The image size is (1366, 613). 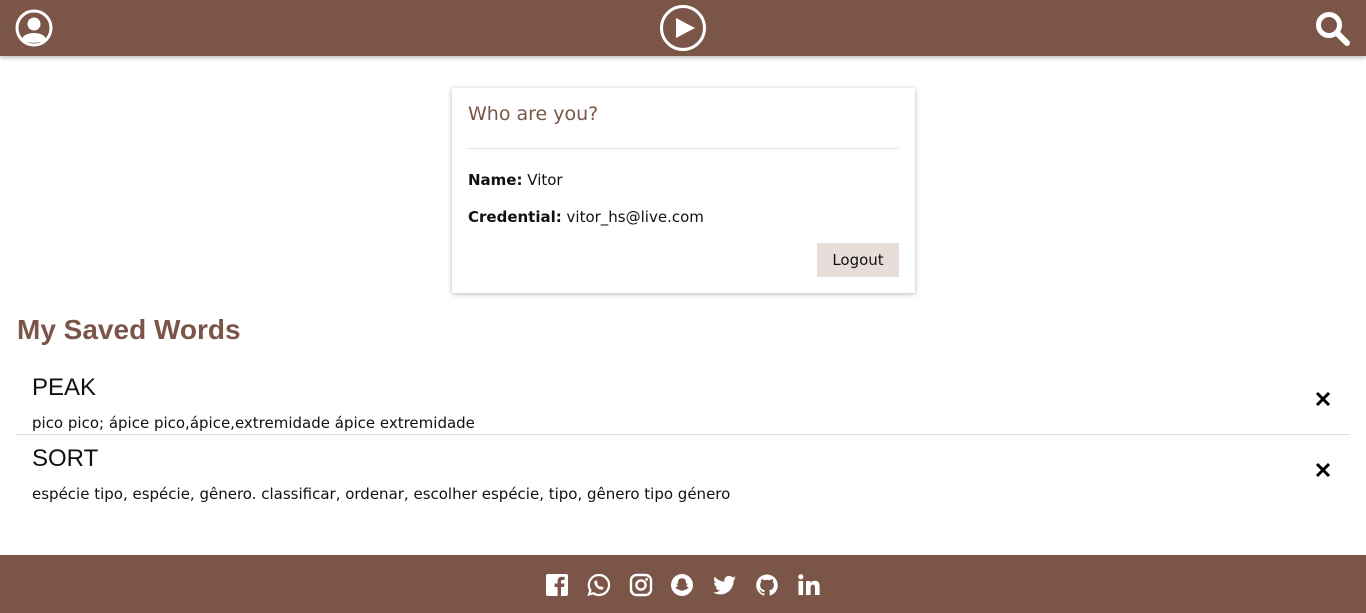 I want to click on footer, so click(x=683, y=584).